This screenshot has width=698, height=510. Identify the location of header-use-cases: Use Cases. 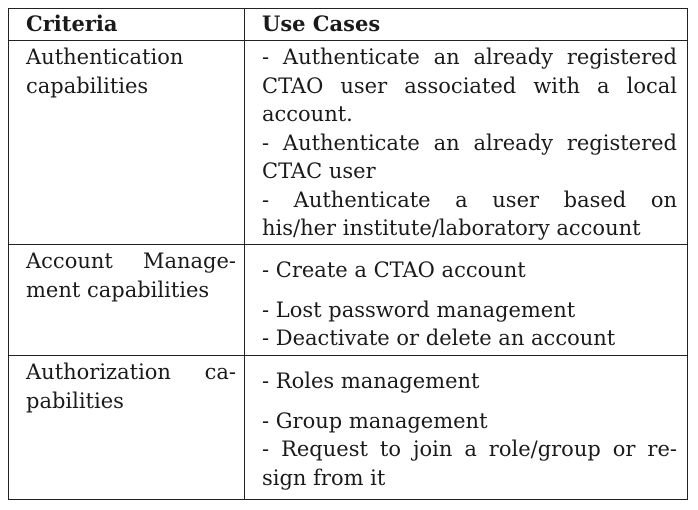
(321, 23).